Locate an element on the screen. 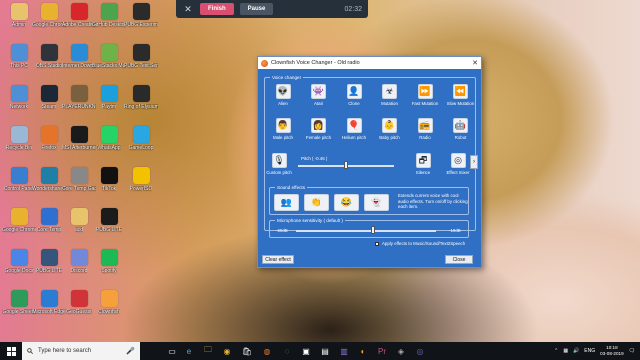  desktop-icon: Google Docs is located at coordinates (19, 266).